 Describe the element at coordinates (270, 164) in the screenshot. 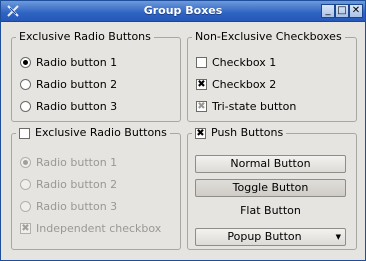

I see `normal-button: Normal Button` at that location.